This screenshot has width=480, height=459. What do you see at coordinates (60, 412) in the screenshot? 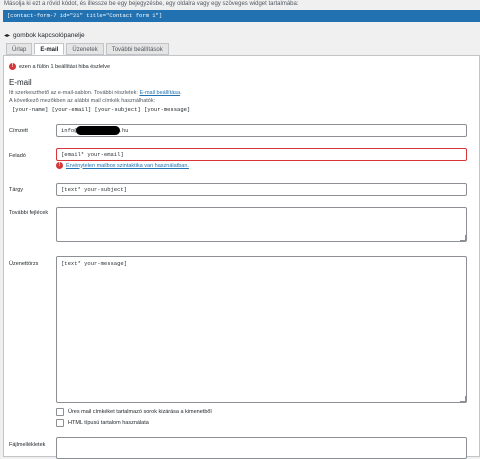
I see `exclude-blank-checkbox` at bounding box center [60, 412].